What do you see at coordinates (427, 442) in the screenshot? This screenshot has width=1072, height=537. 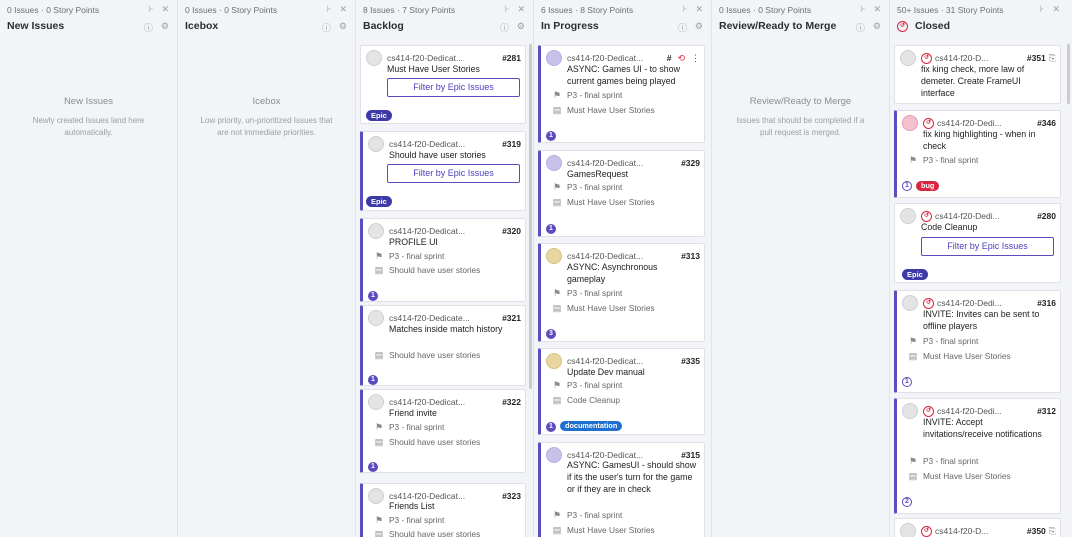 I see `epic-link: ▤ Should have user stories` at bounding box center [427, 442].